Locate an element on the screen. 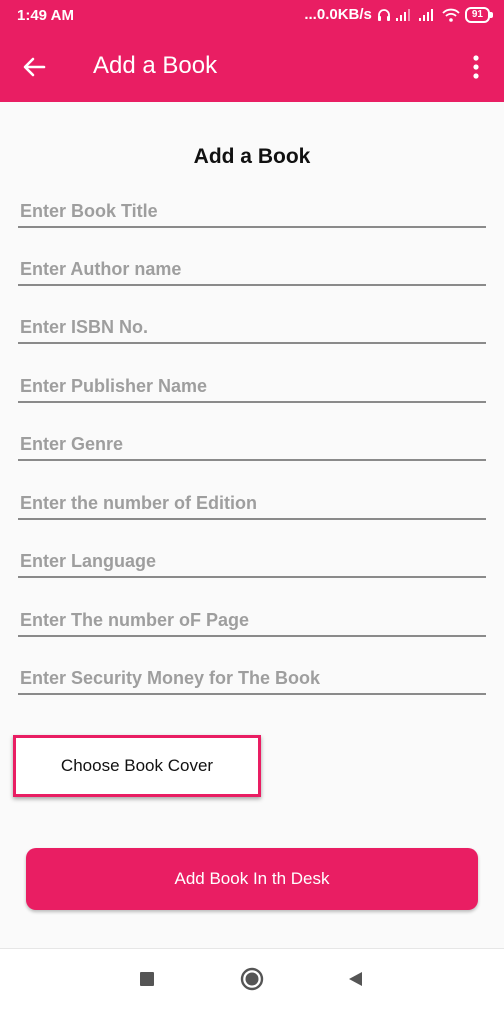 The height and width of the screenshot is (1009, 504). home-button is located at coordinates (252, 979).